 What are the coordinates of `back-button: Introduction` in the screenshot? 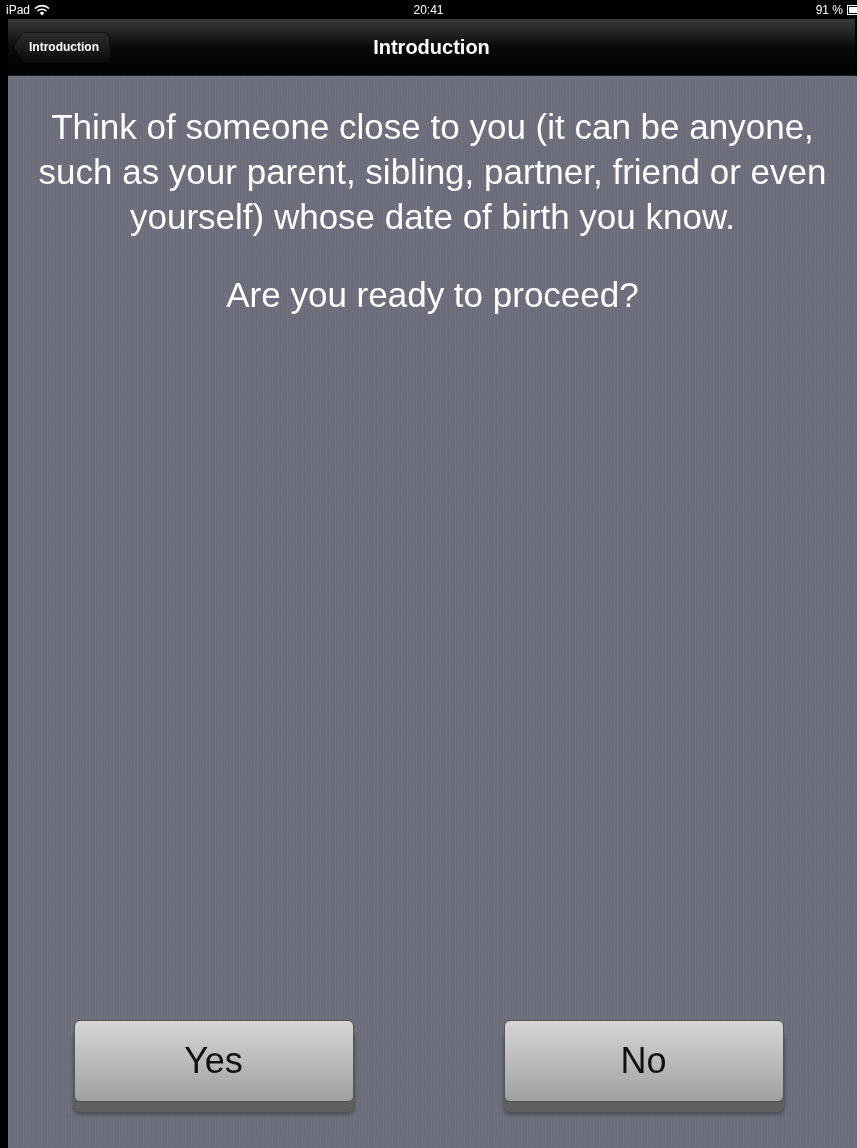 It's located at (62, 47).